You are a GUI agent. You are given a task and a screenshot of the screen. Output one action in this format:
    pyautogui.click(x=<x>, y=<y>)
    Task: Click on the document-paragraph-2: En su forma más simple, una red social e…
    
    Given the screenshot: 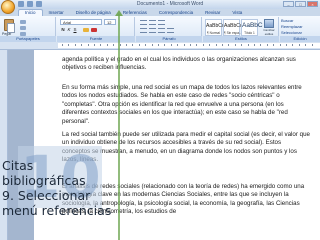 What is the action you would take?
    pyautogui.click(x=186, y=105)
    